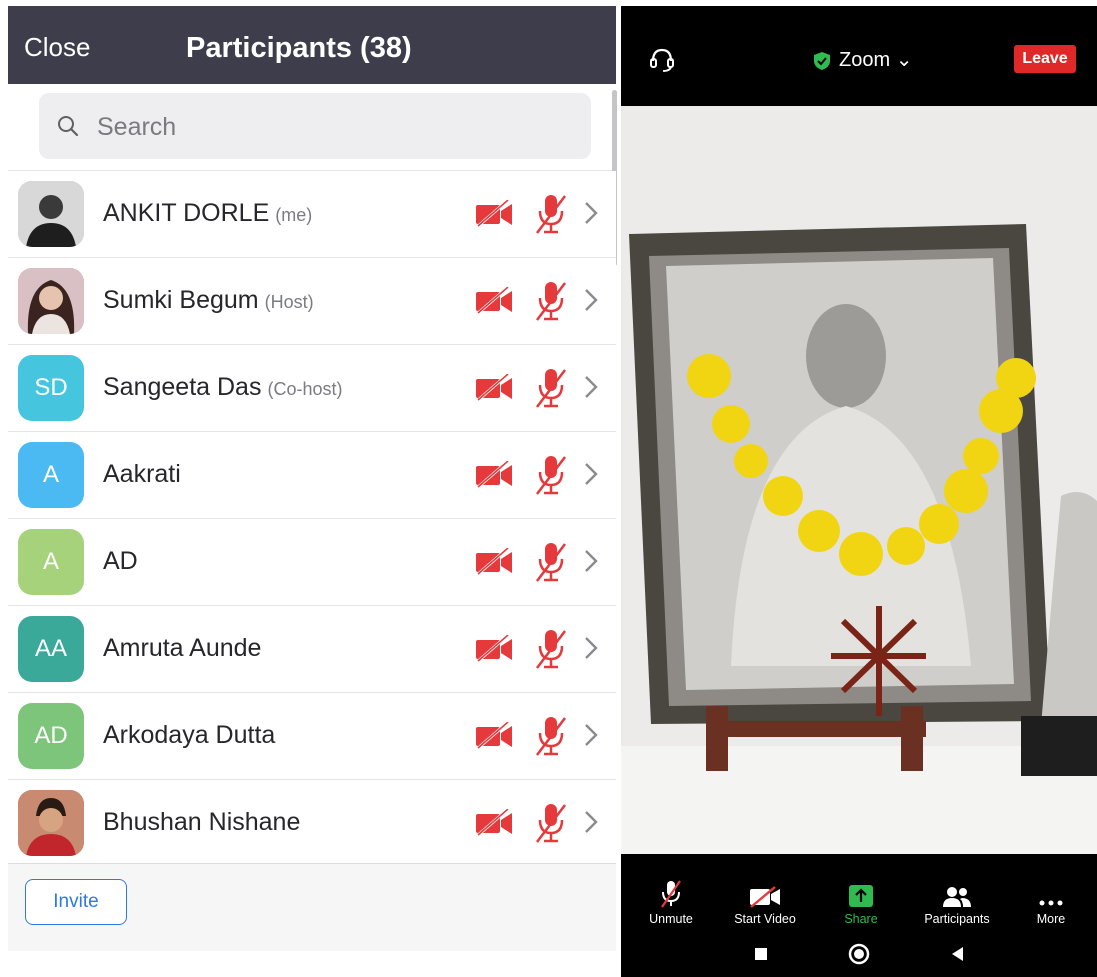  I want to click on more-dots-icon, so click(1050, 892).